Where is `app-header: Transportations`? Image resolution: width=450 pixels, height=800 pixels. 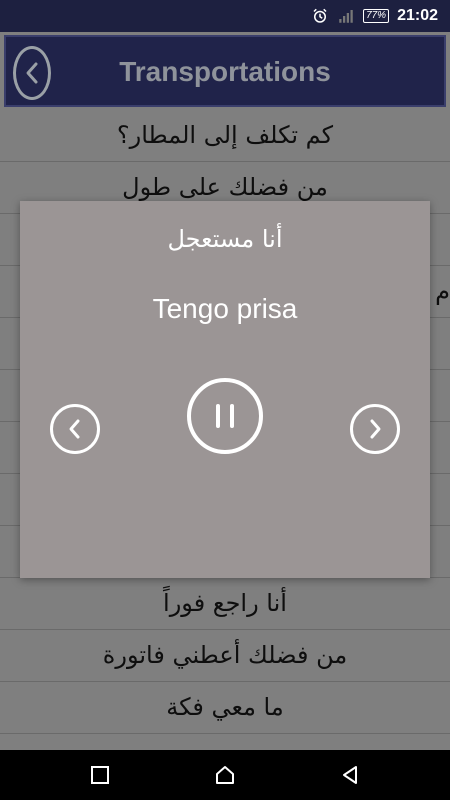
app-header: Transportations is located at coordinates (225, 71).